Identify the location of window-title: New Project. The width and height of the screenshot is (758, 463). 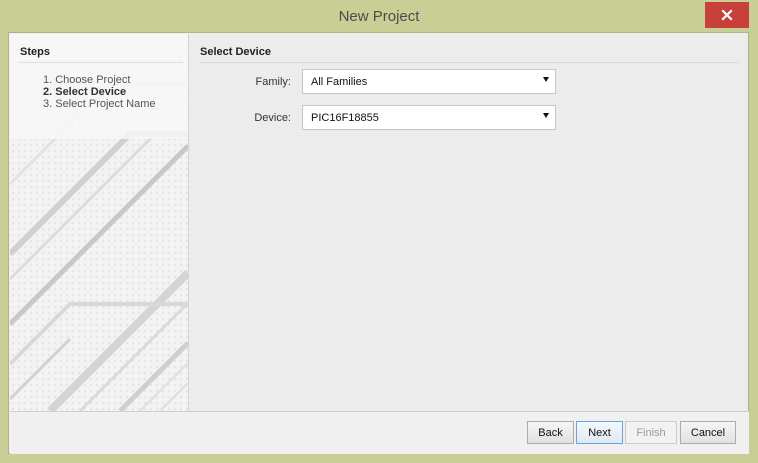
(379, 16).